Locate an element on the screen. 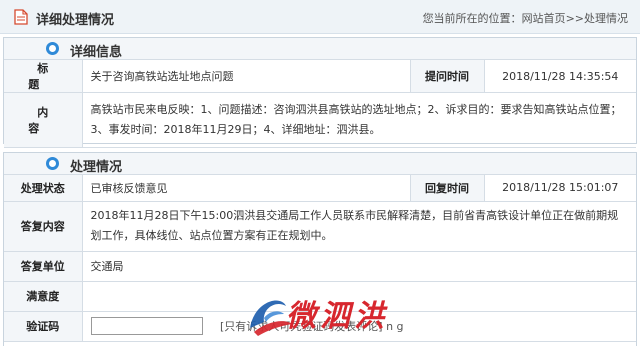 The width and height of the screenshot is (640, 346). title-value: 关于咨询高铁站选址地点问题 is located at coordinates (246, 76).